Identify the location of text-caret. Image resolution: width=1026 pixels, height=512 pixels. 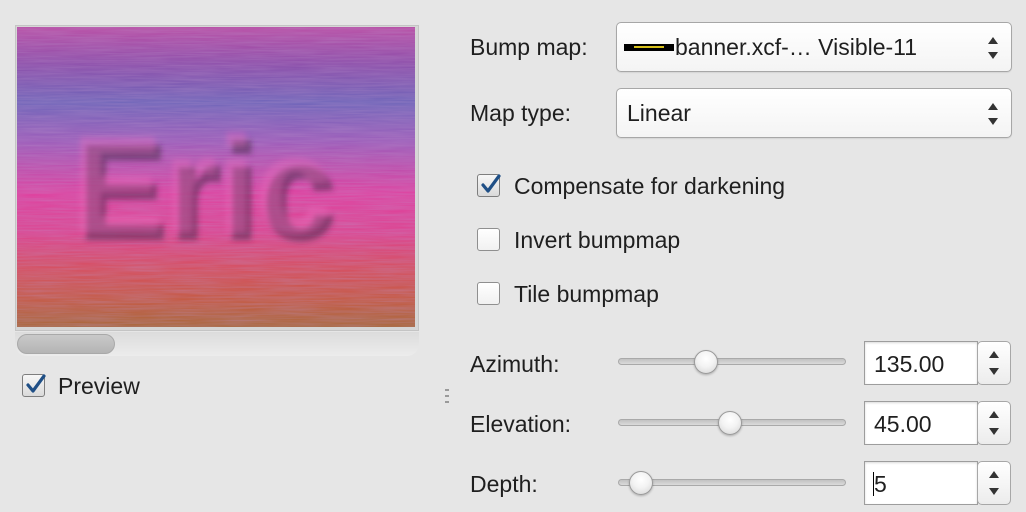
(873, 484).